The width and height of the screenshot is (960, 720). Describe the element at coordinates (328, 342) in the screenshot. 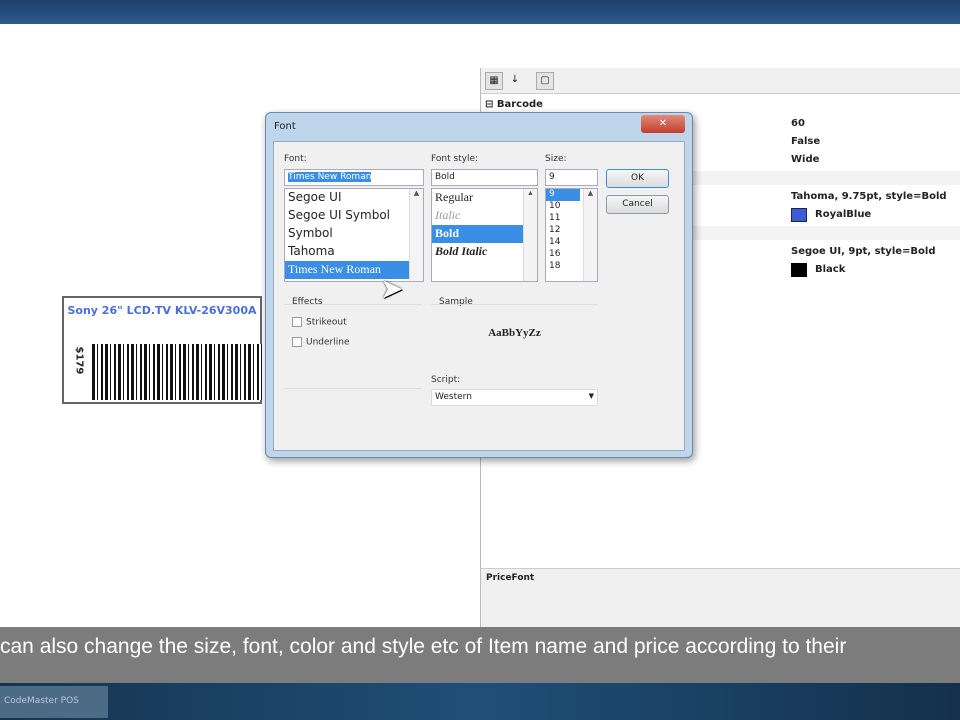

I see `underline-label: Underline` at that location.